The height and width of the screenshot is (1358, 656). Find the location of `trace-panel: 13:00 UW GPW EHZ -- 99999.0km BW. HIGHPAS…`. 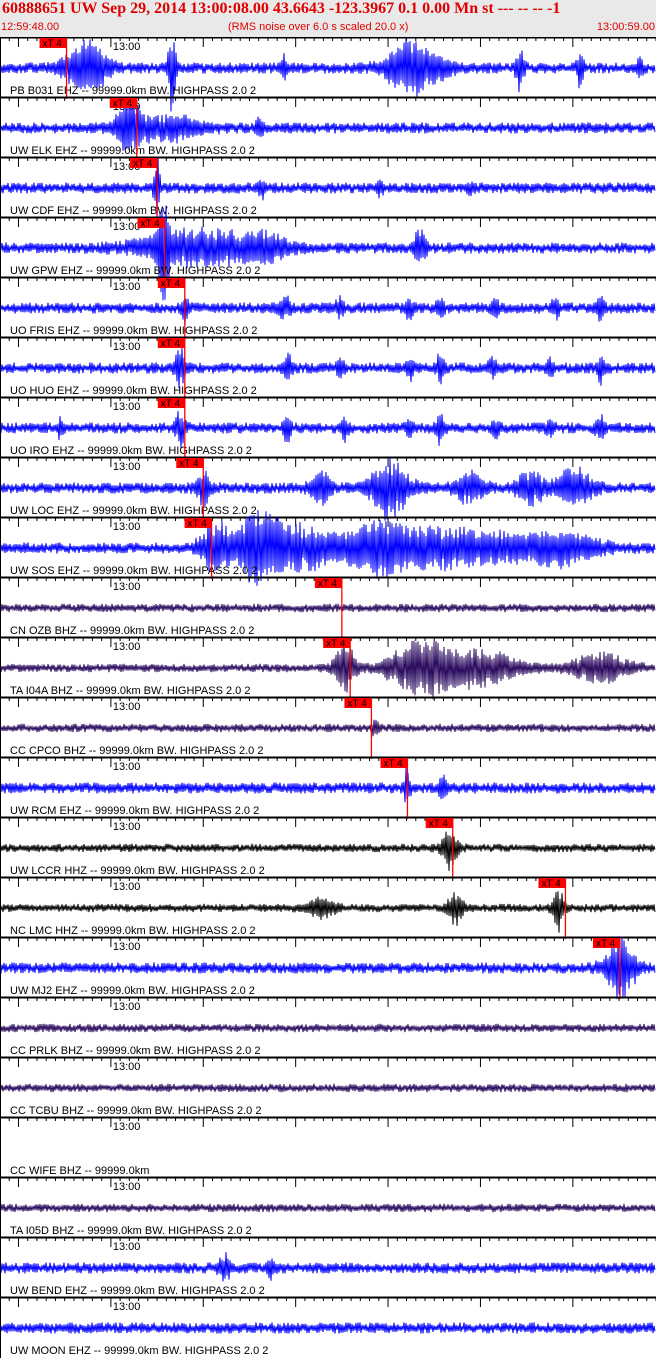

trace-panel: 13:00 UW GPW EHZ -- 99999.0km BW. HIGHPAS… is located at coordinates (328, 253).